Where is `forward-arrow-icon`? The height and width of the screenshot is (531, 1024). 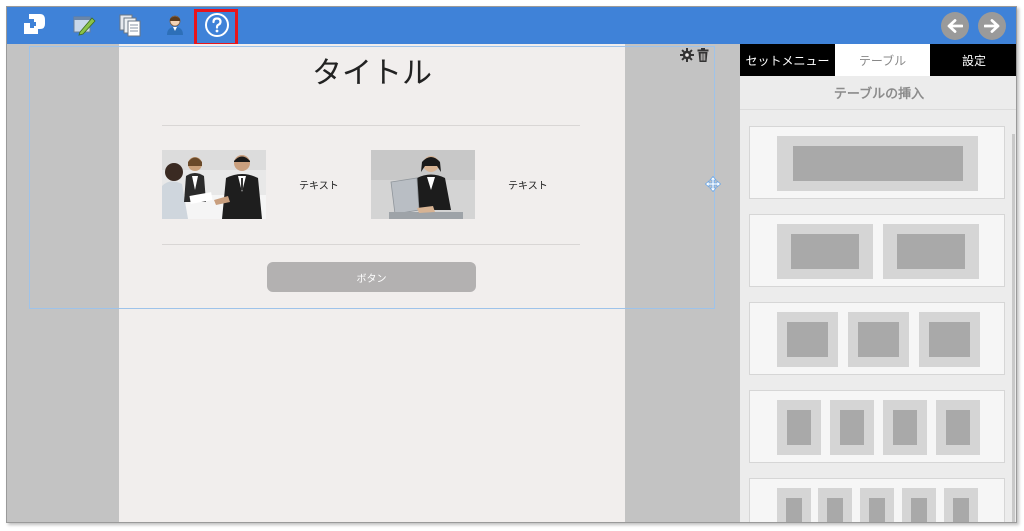
forward-arrow-icon is located at coordinates (992, 26).